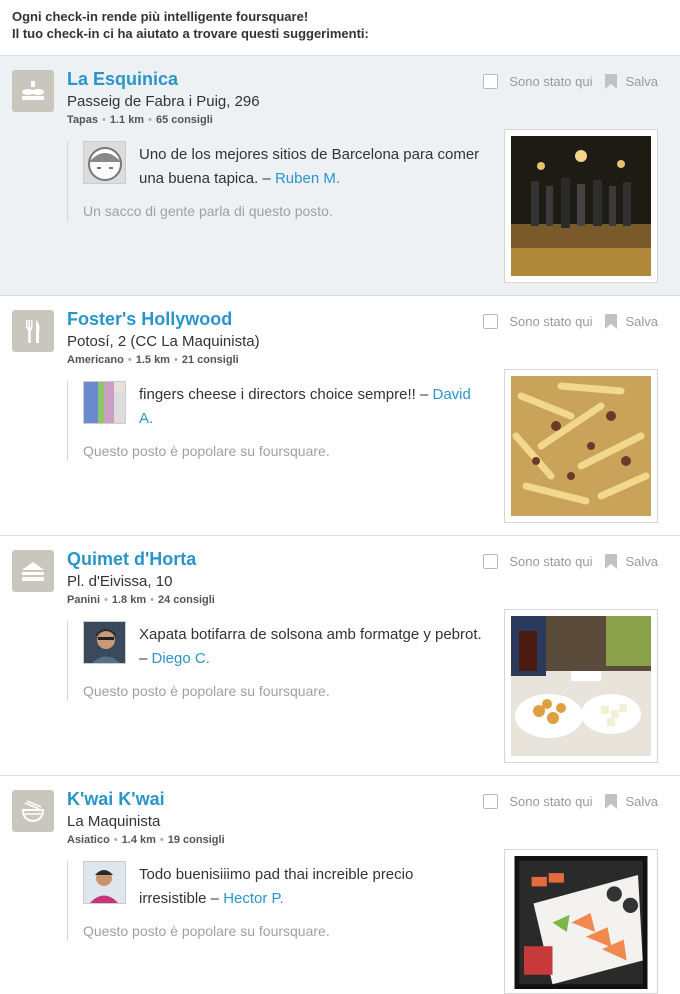 The height and width of the screenshot is (994, 680). I want to click on venue-meta: Asiatico • 1.4 km • 19 consigli, so click(146, 840).